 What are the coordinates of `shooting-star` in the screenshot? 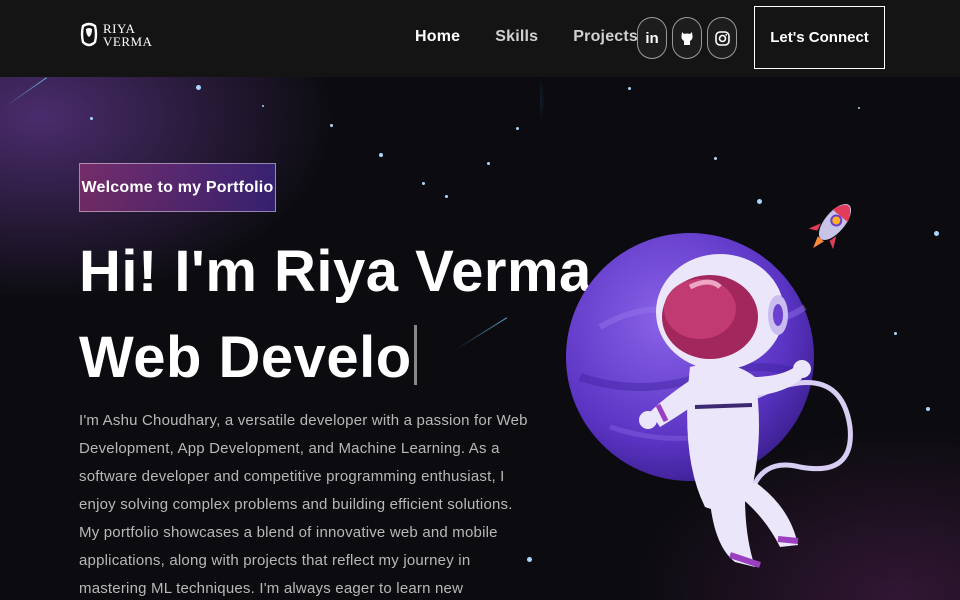 It's located at (25, 92).